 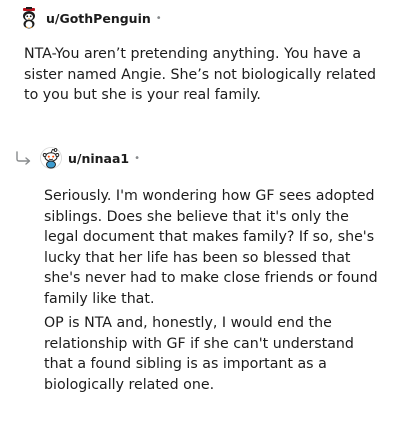 What do you see at coordinates (51, 158) in the screenshot?
I see `snoo-avatar-icon` at bounding box center [51, 158].